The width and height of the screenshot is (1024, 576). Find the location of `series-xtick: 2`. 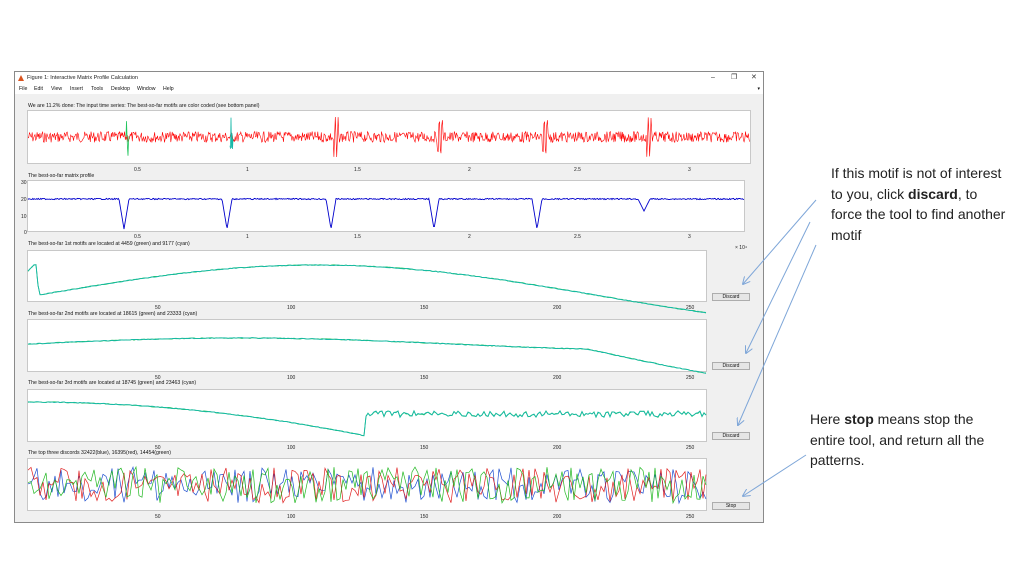

series-xtick: 2 is located at coordinates (469, 170).